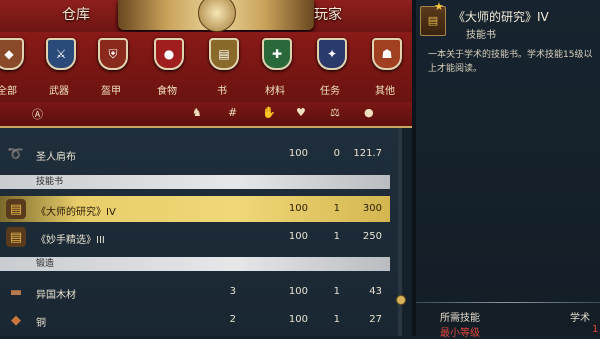 The height and width of the screenshot is (339, 600). What do you see at coordinates (269, 112) in the screenshot?
I see `weight-icon: ✋` at bounding box center [269, 112].